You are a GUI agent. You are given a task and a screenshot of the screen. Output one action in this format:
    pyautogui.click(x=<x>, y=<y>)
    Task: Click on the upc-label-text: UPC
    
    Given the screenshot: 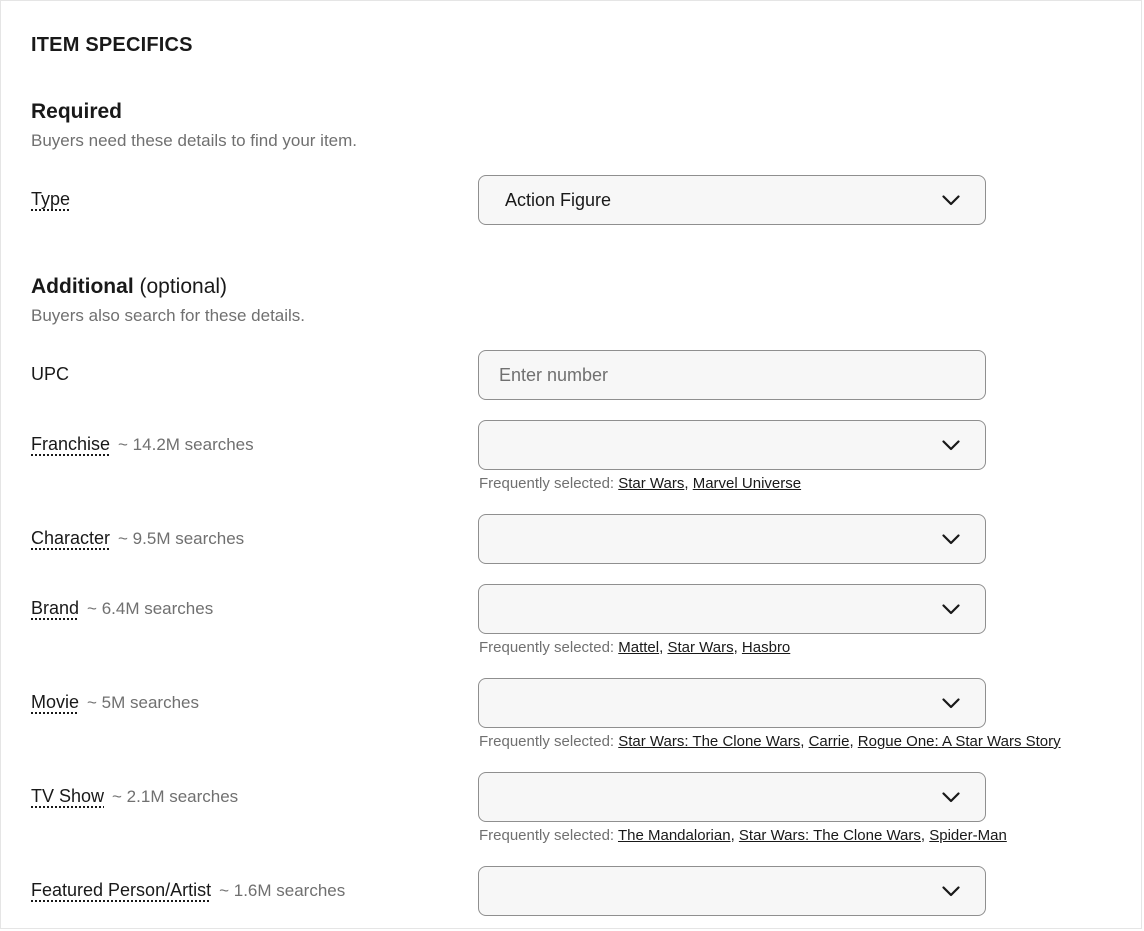 What is the action you would take?
    pyautogui.click(x=50, y=374)
    